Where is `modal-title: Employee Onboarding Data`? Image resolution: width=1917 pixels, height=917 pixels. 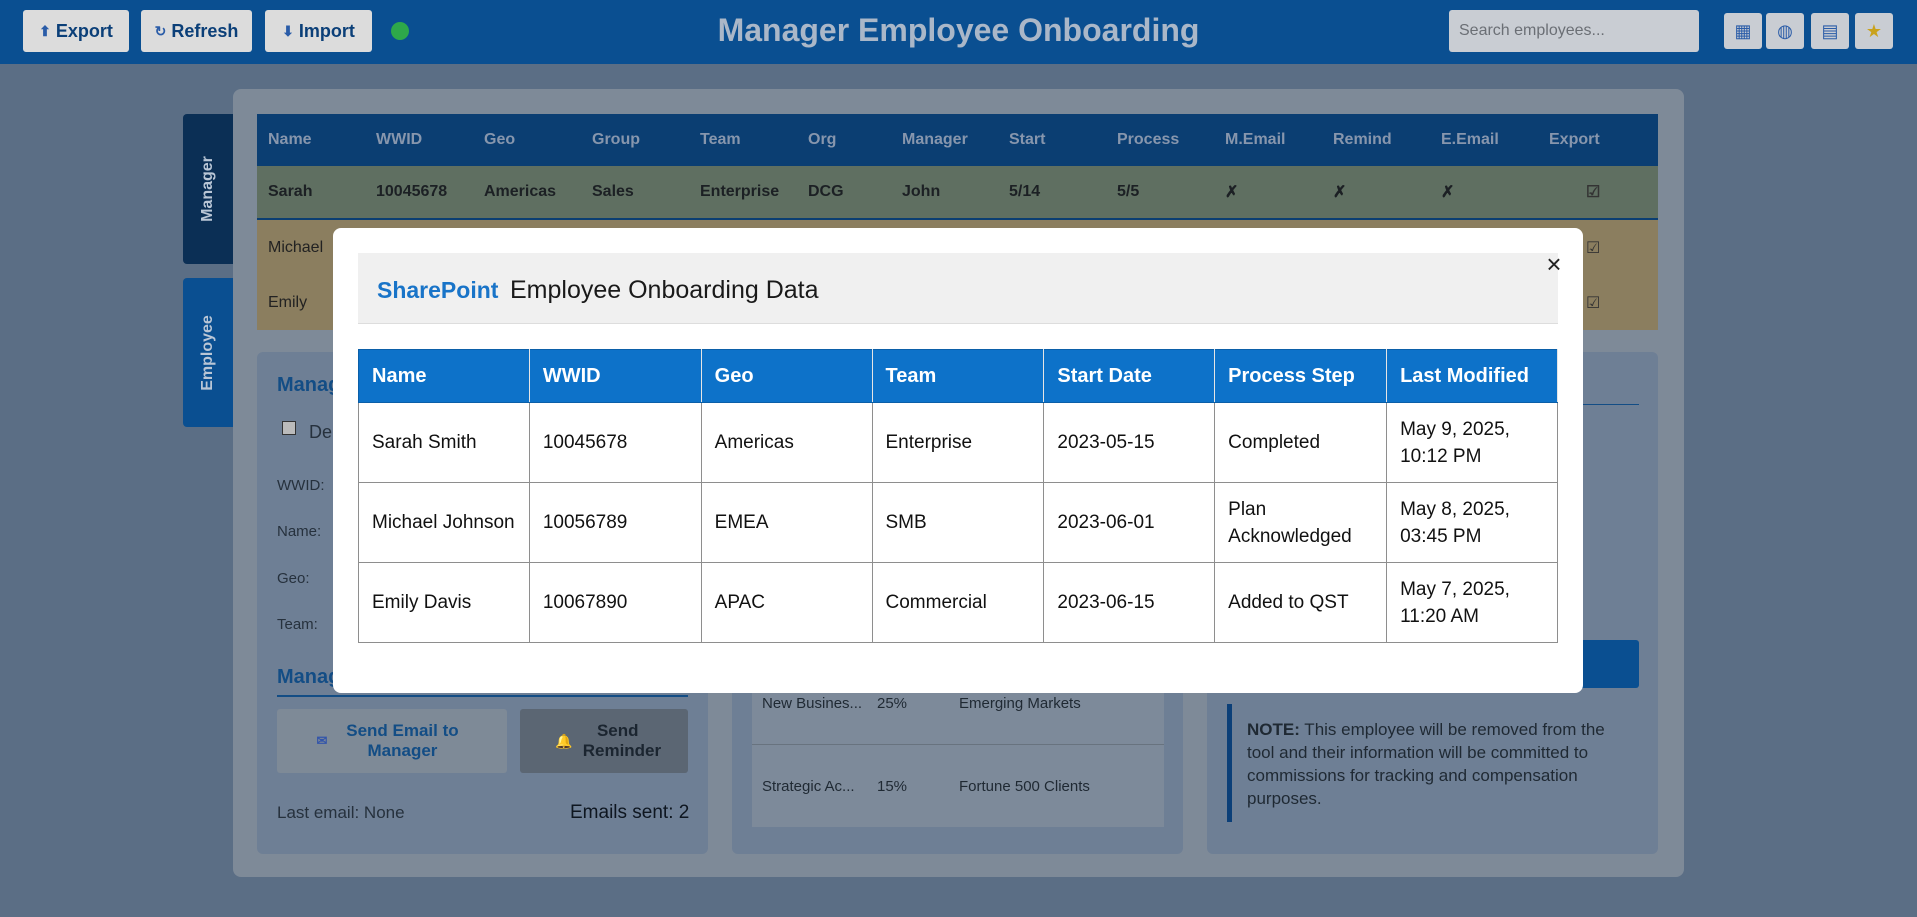
modal-title: Employee Onboarding Data is located at coordinates (664, 290).